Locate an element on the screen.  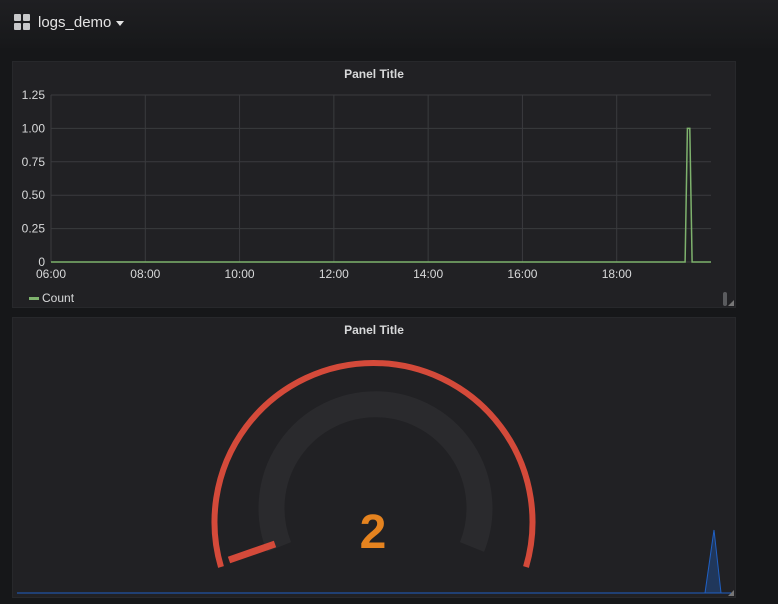
sparkline-spike is located at coordinates (713, 561).